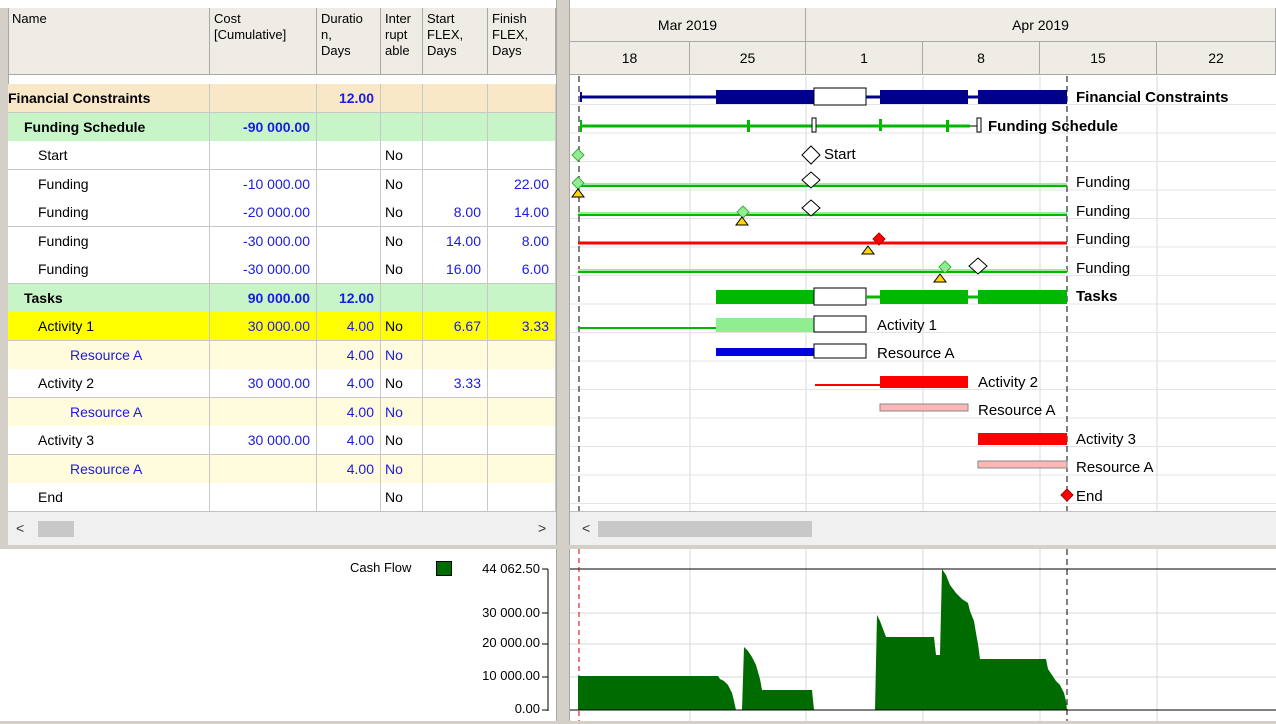  I want to click on cell-cost: -10 000.00, so click(263, 183).